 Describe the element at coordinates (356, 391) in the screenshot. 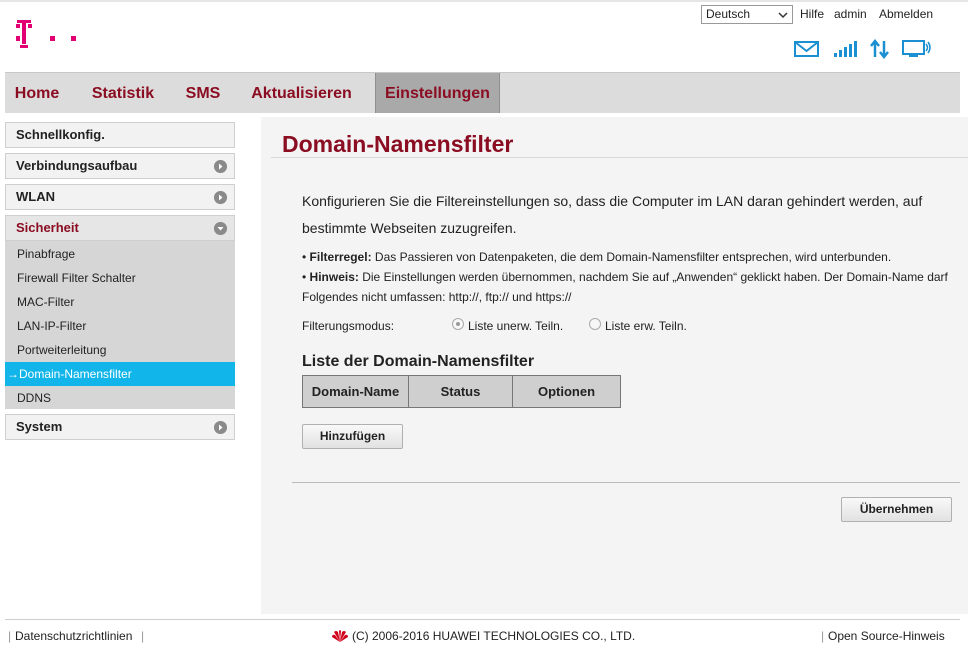

I see `column-header-domain-name: Domain-Name` at that location.